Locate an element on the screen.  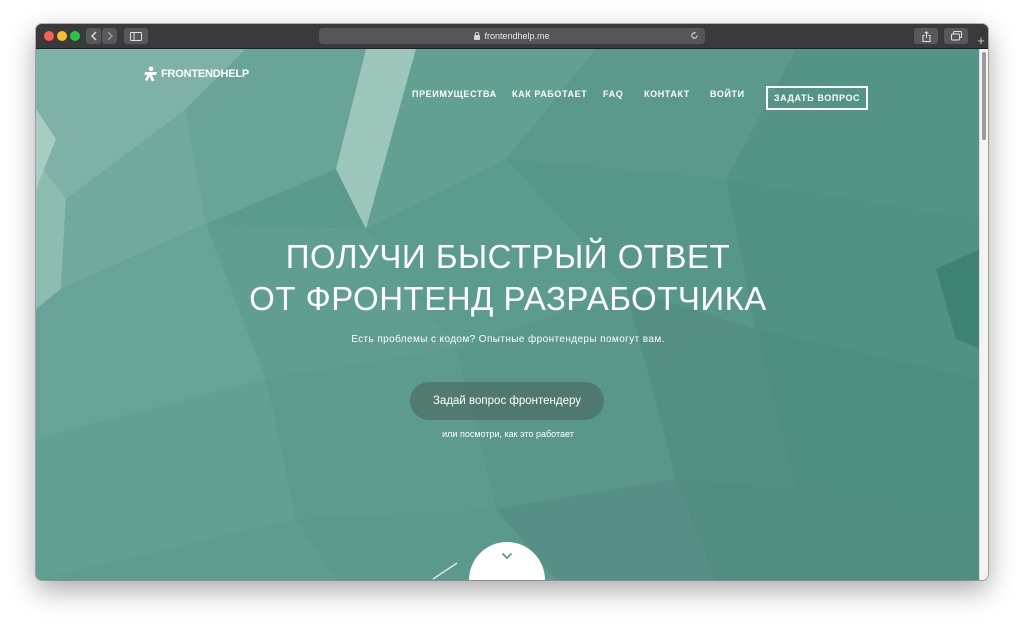
browser-titlebar: frontendhelp.me + is located at coordinates (512, 36).